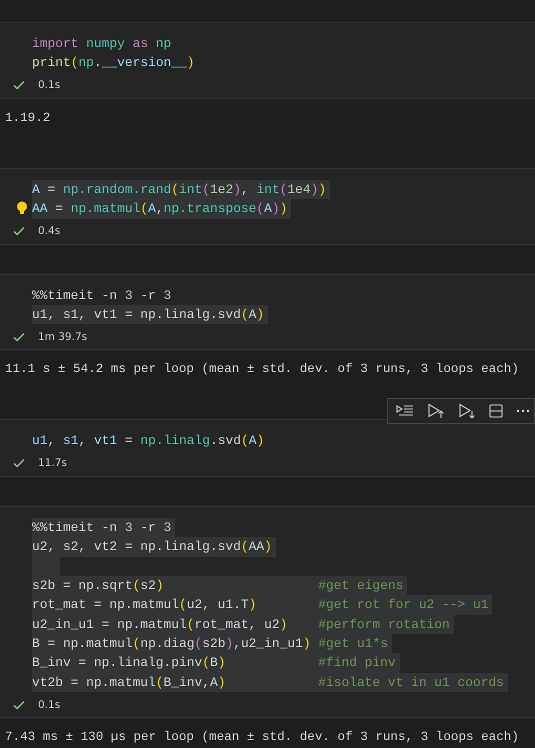 The width and height of the screenshot is (535, 748). Describe the element at coordinates (262, 737) in the screenshot. I see `cell-output: 7.43 ms ± 130 µs per loop (mean ± std. dev. of 3 runs, 3 loops each)` at that location.